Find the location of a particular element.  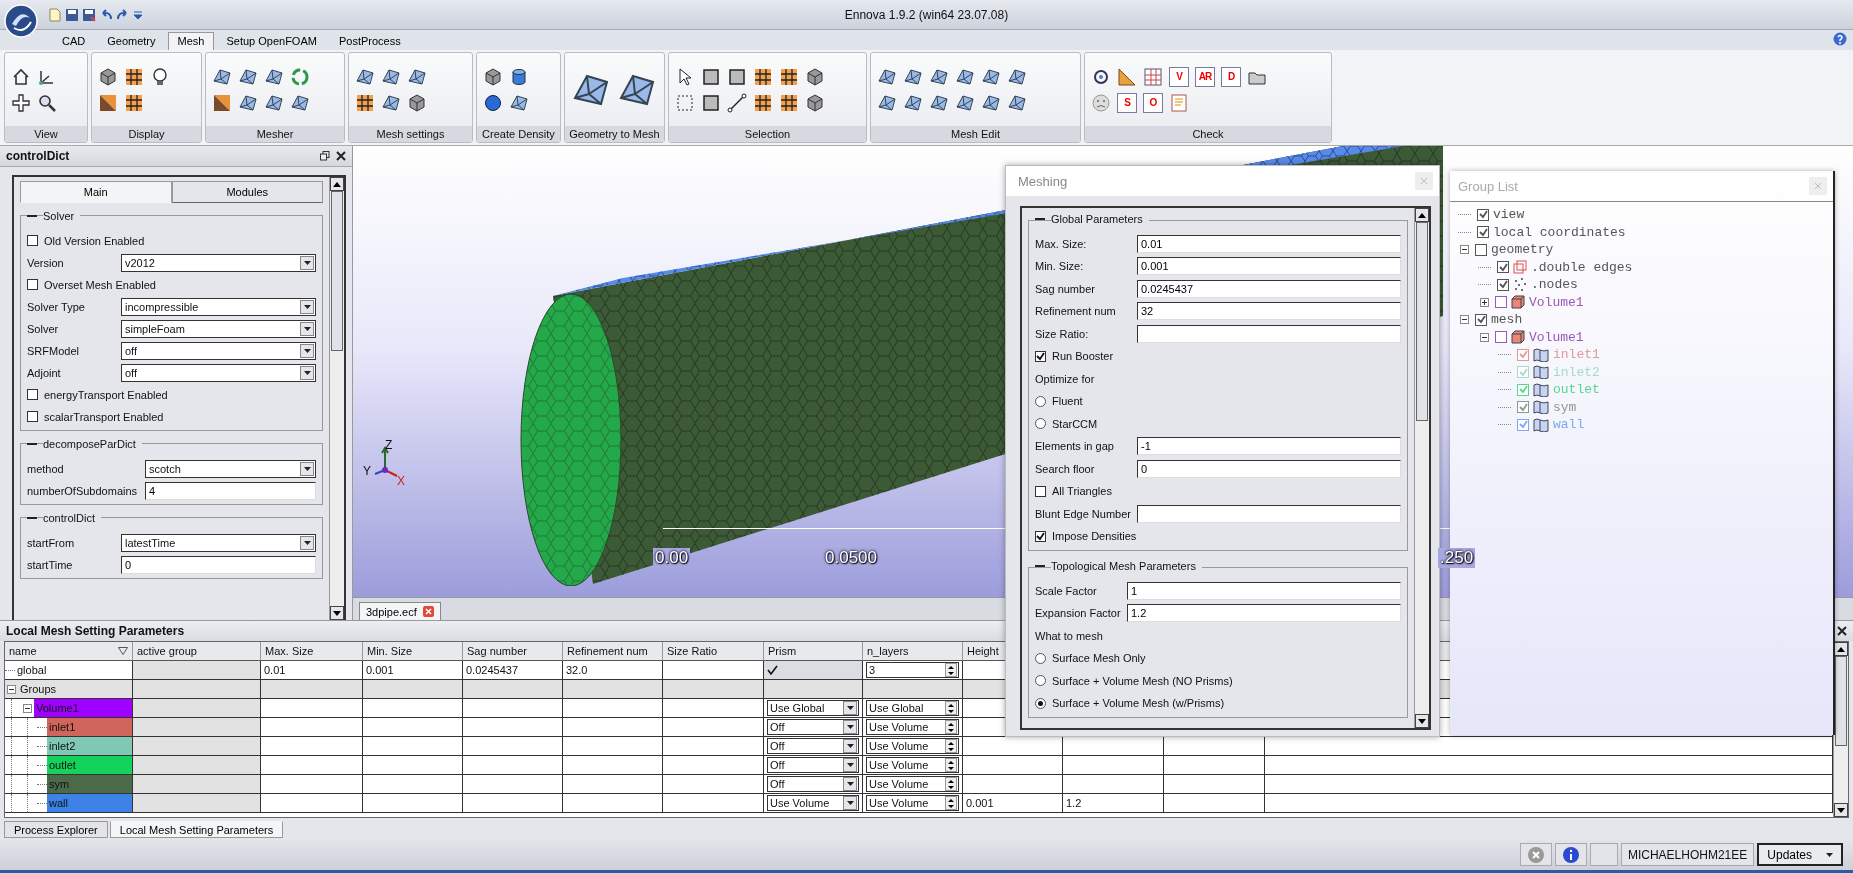

dropdown-field: incompressible is located at coordinates (218, 306).